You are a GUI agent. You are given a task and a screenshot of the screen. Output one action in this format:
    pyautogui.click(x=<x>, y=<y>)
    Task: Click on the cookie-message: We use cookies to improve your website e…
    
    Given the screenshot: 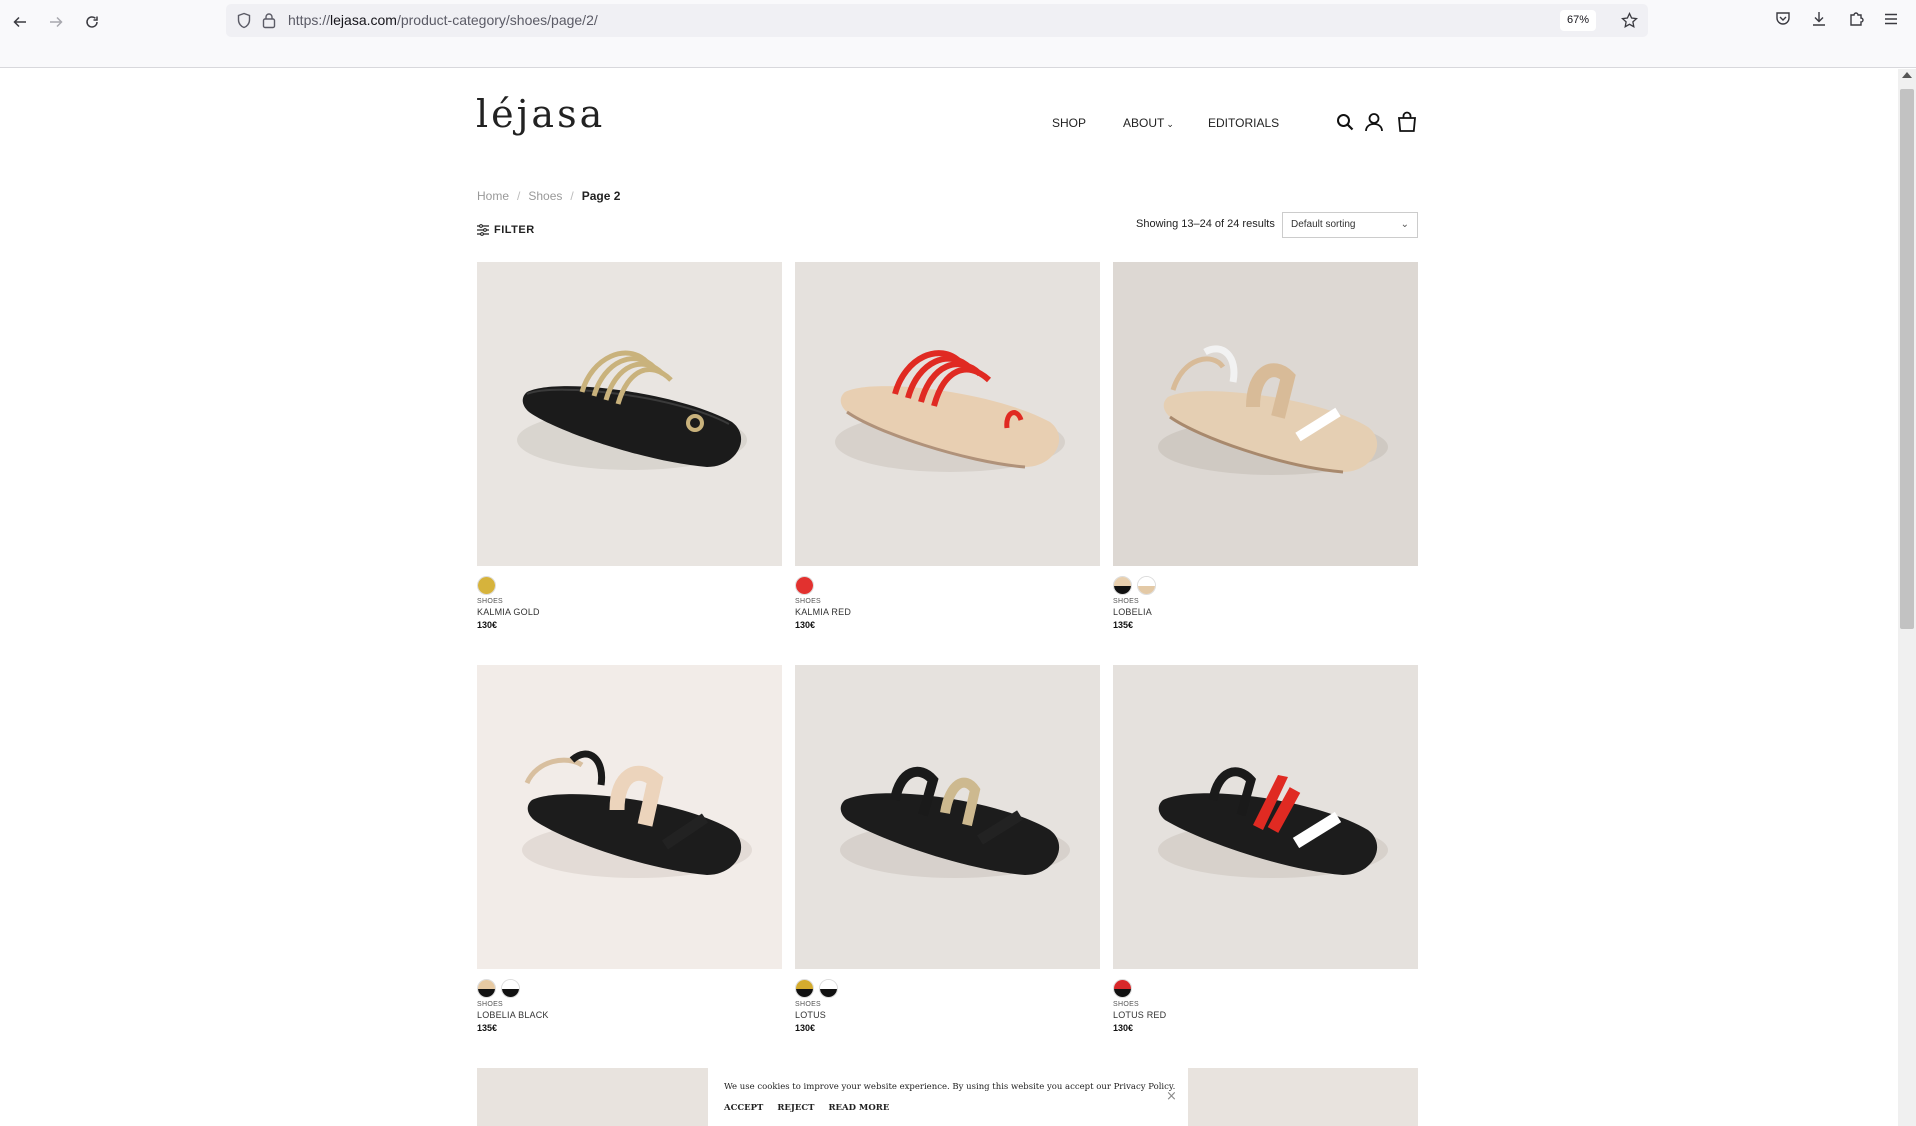 What is the action you would take?
    pyautogui.click(x=950, y=1087)
    